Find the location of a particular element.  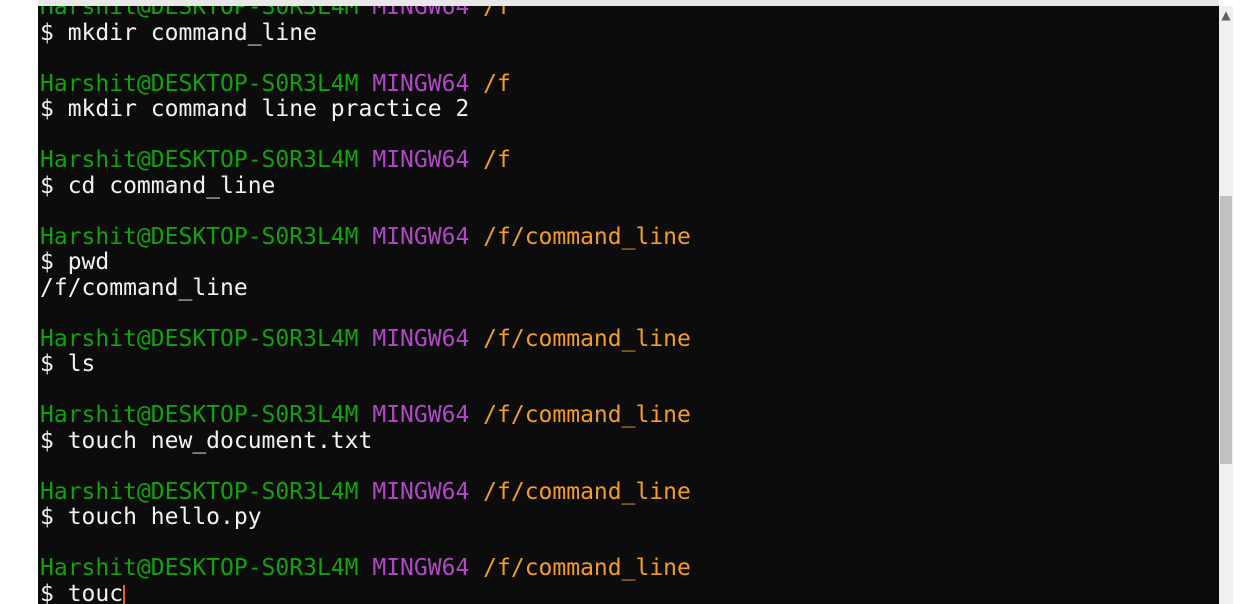

output-line: /f/command_line is located at coordinates (365, 288).